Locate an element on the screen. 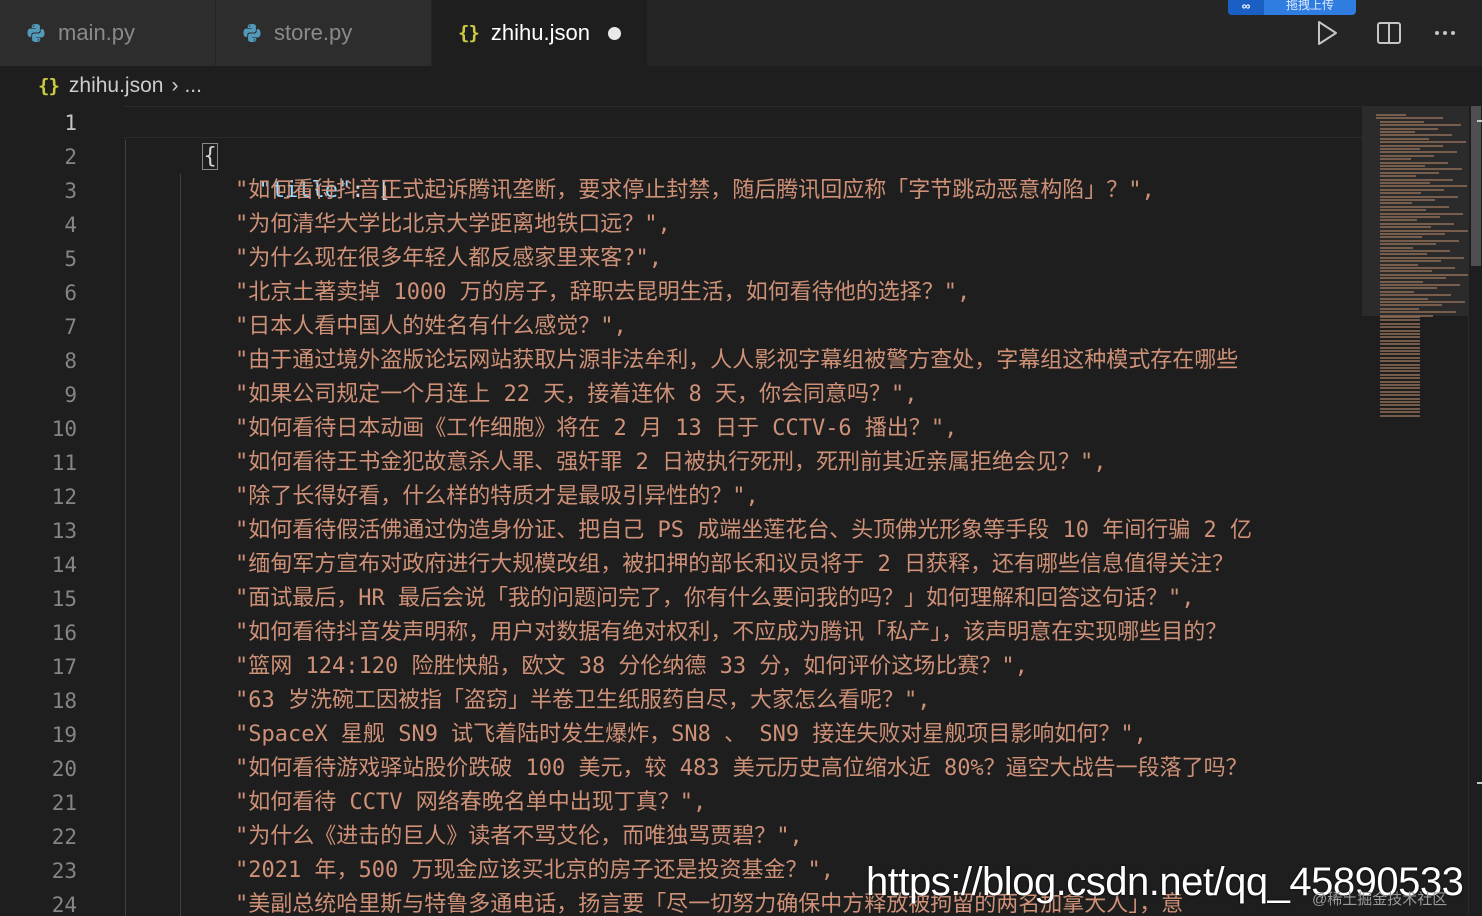 The image size is (1482, 916). ellipsis-icon is located at coordinates (1445, 33).